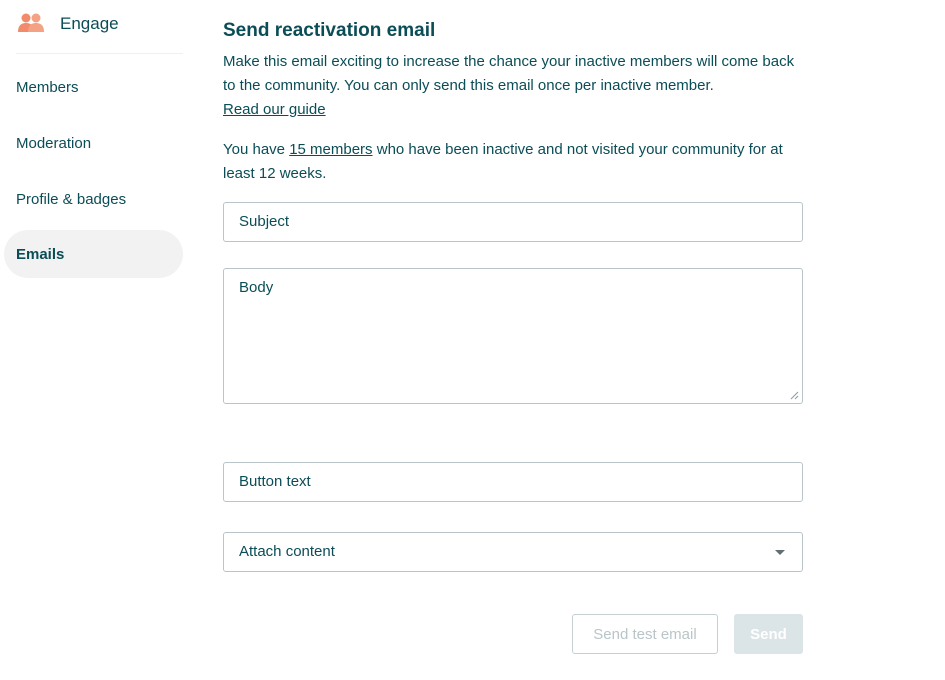 The height and width of the screenshot is (680, 945). What do you see at coordinates (31, 22) in the screenshot?
I see `people-icon` at bounding box center [31, 22].